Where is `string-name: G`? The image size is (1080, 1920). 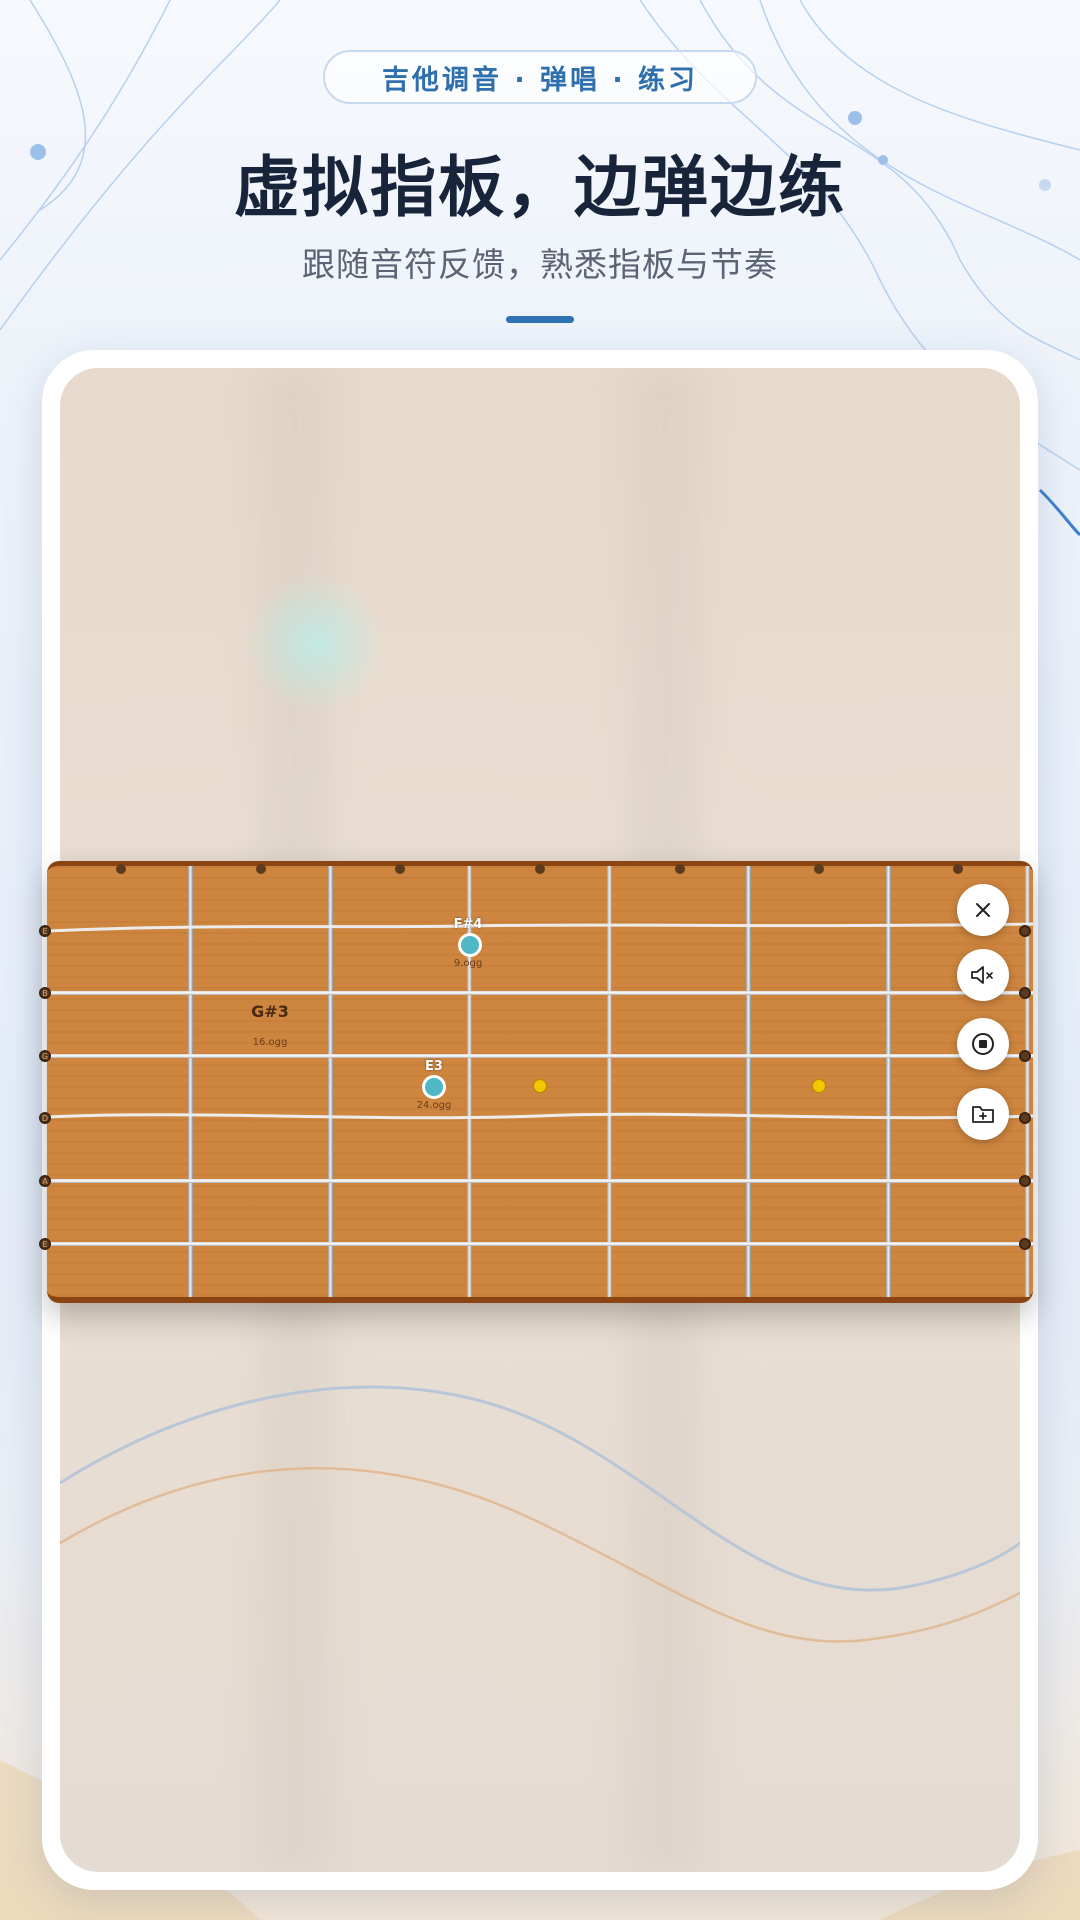 string-name: G is located at coordinates (45, 1056).